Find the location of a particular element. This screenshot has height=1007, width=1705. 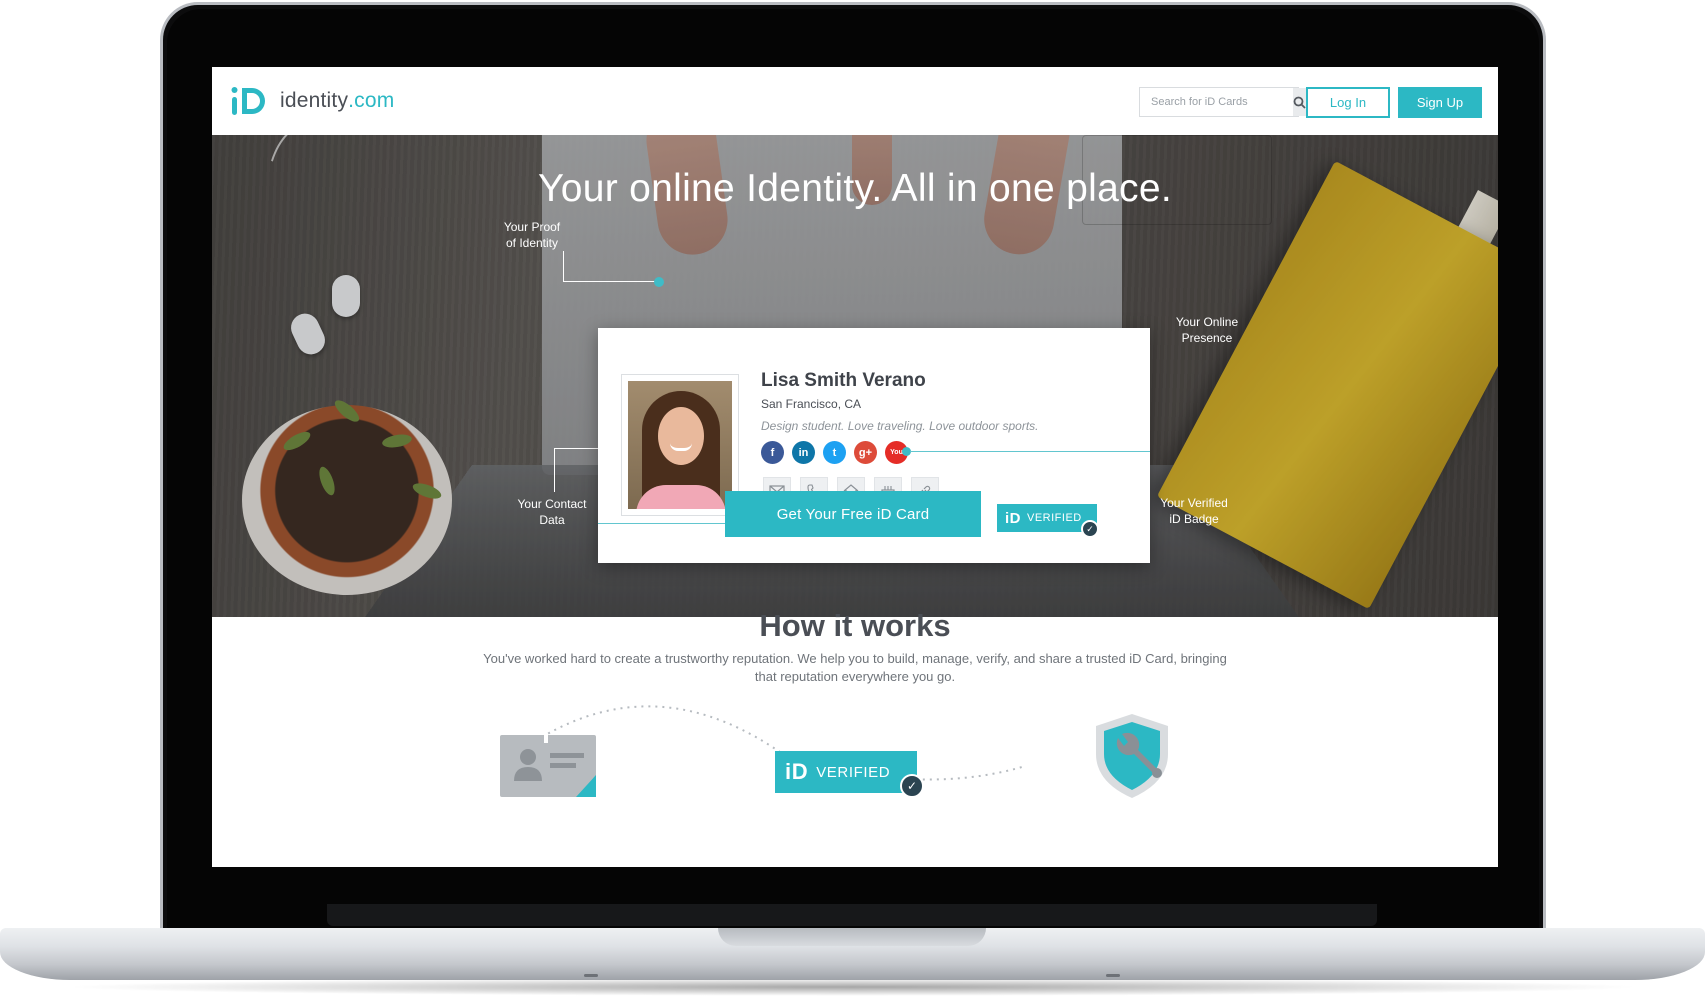

laptop-bottom-bezel is located at coordinates (852, 915).